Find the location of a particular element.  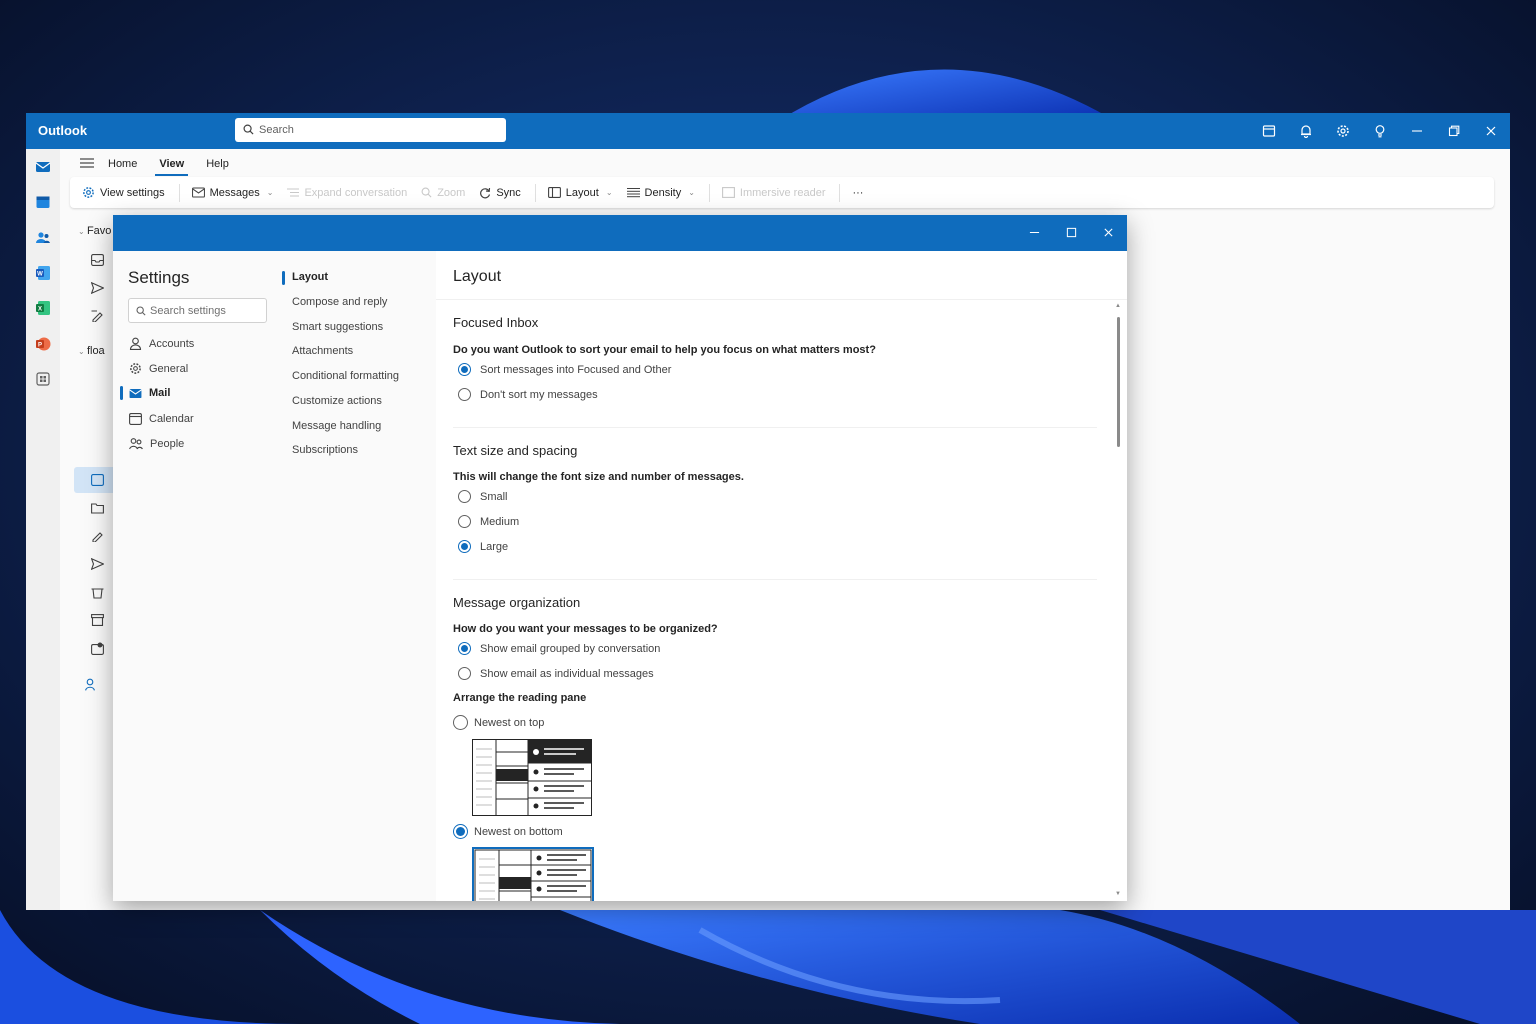

bell-icon is located at coordinates (1306, 131).